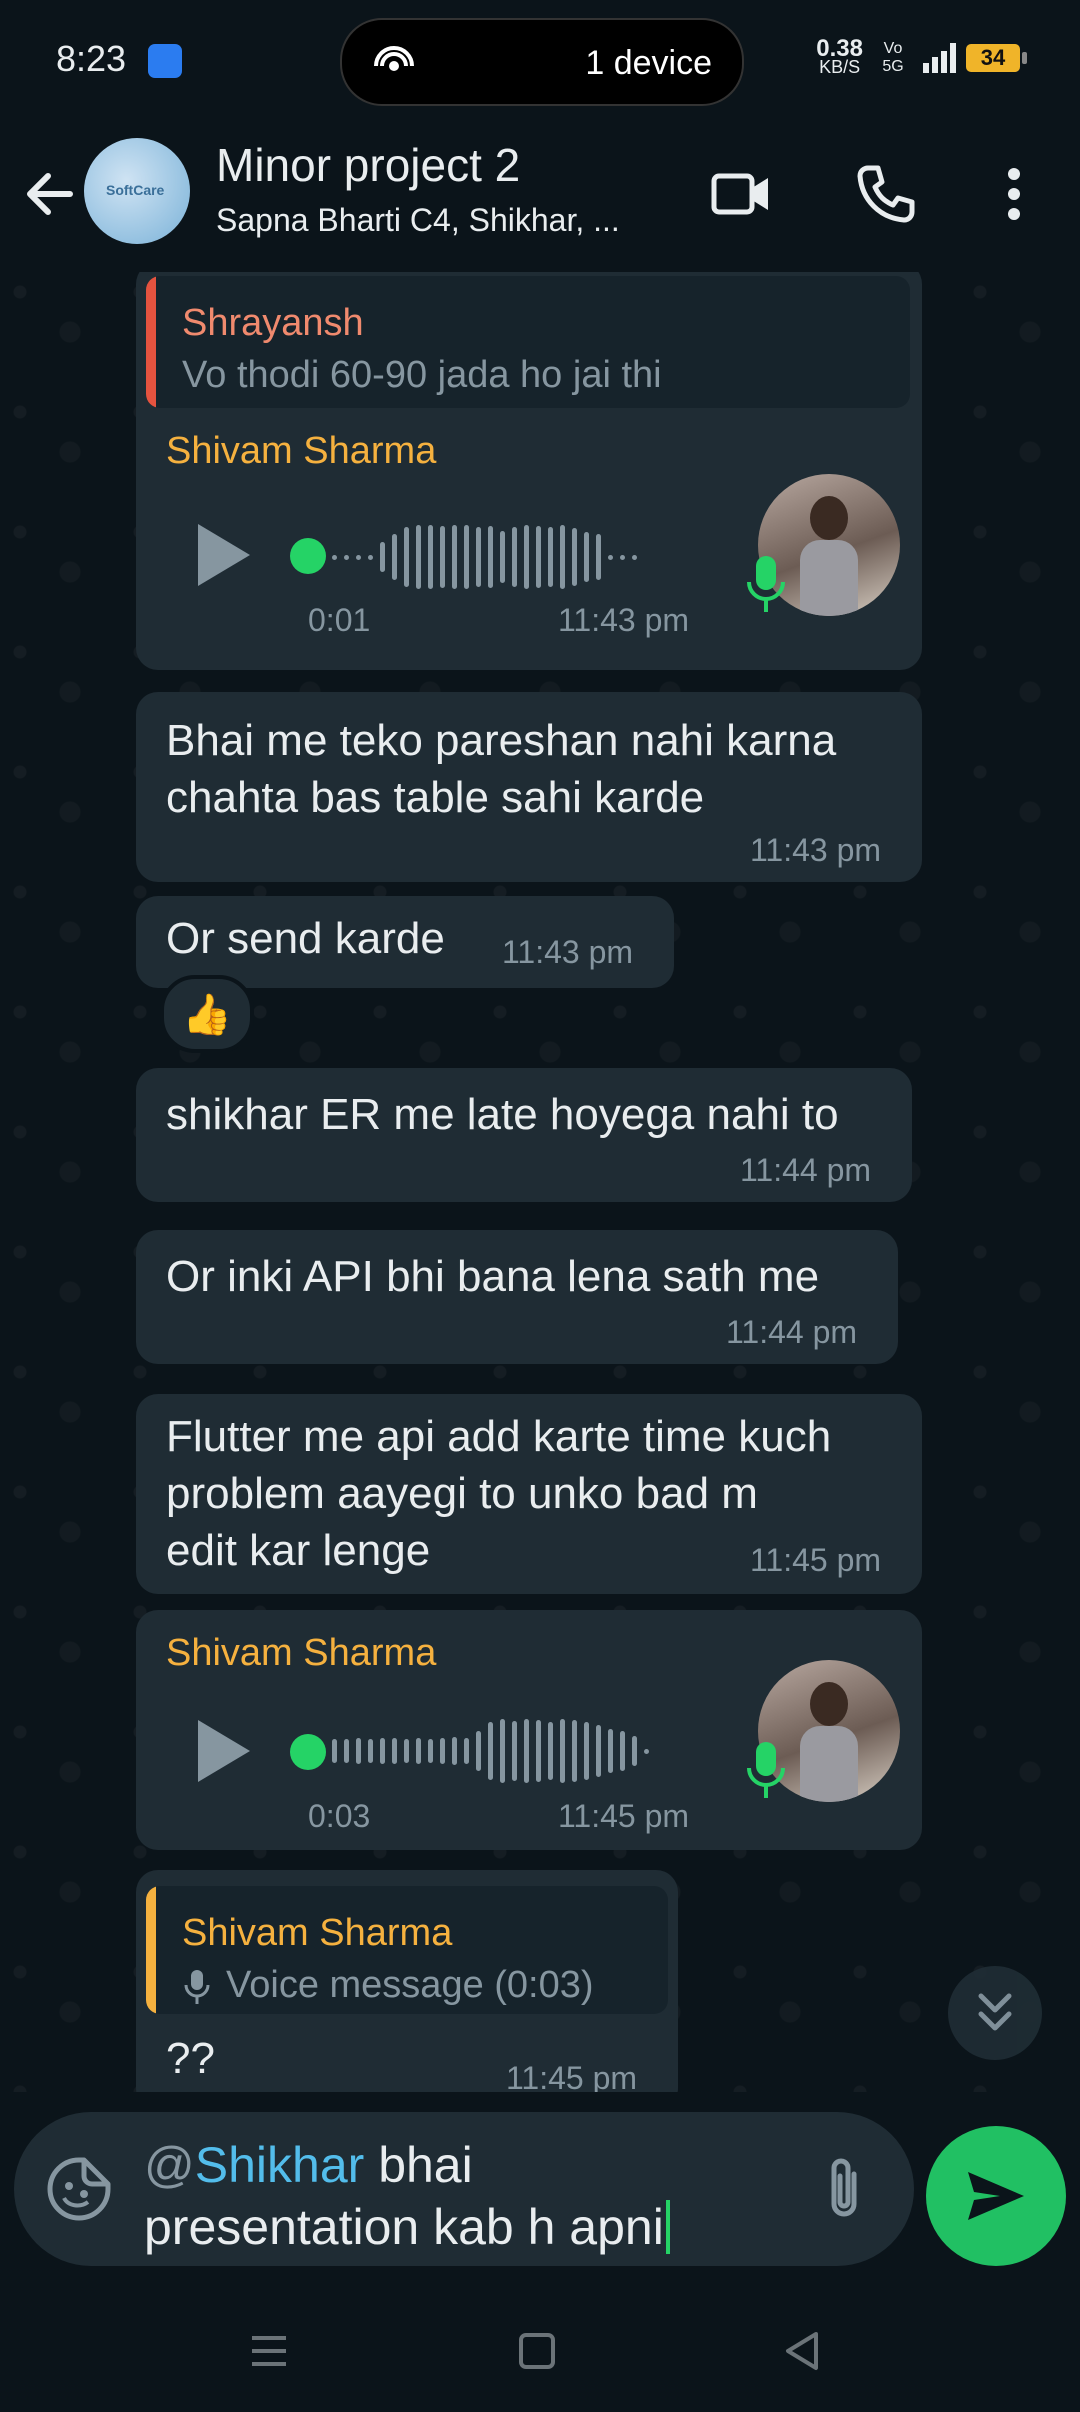  Describe the element at coordinates (339, 1816) in the screenshot. I see `voice-duration: 0:03` at that location.